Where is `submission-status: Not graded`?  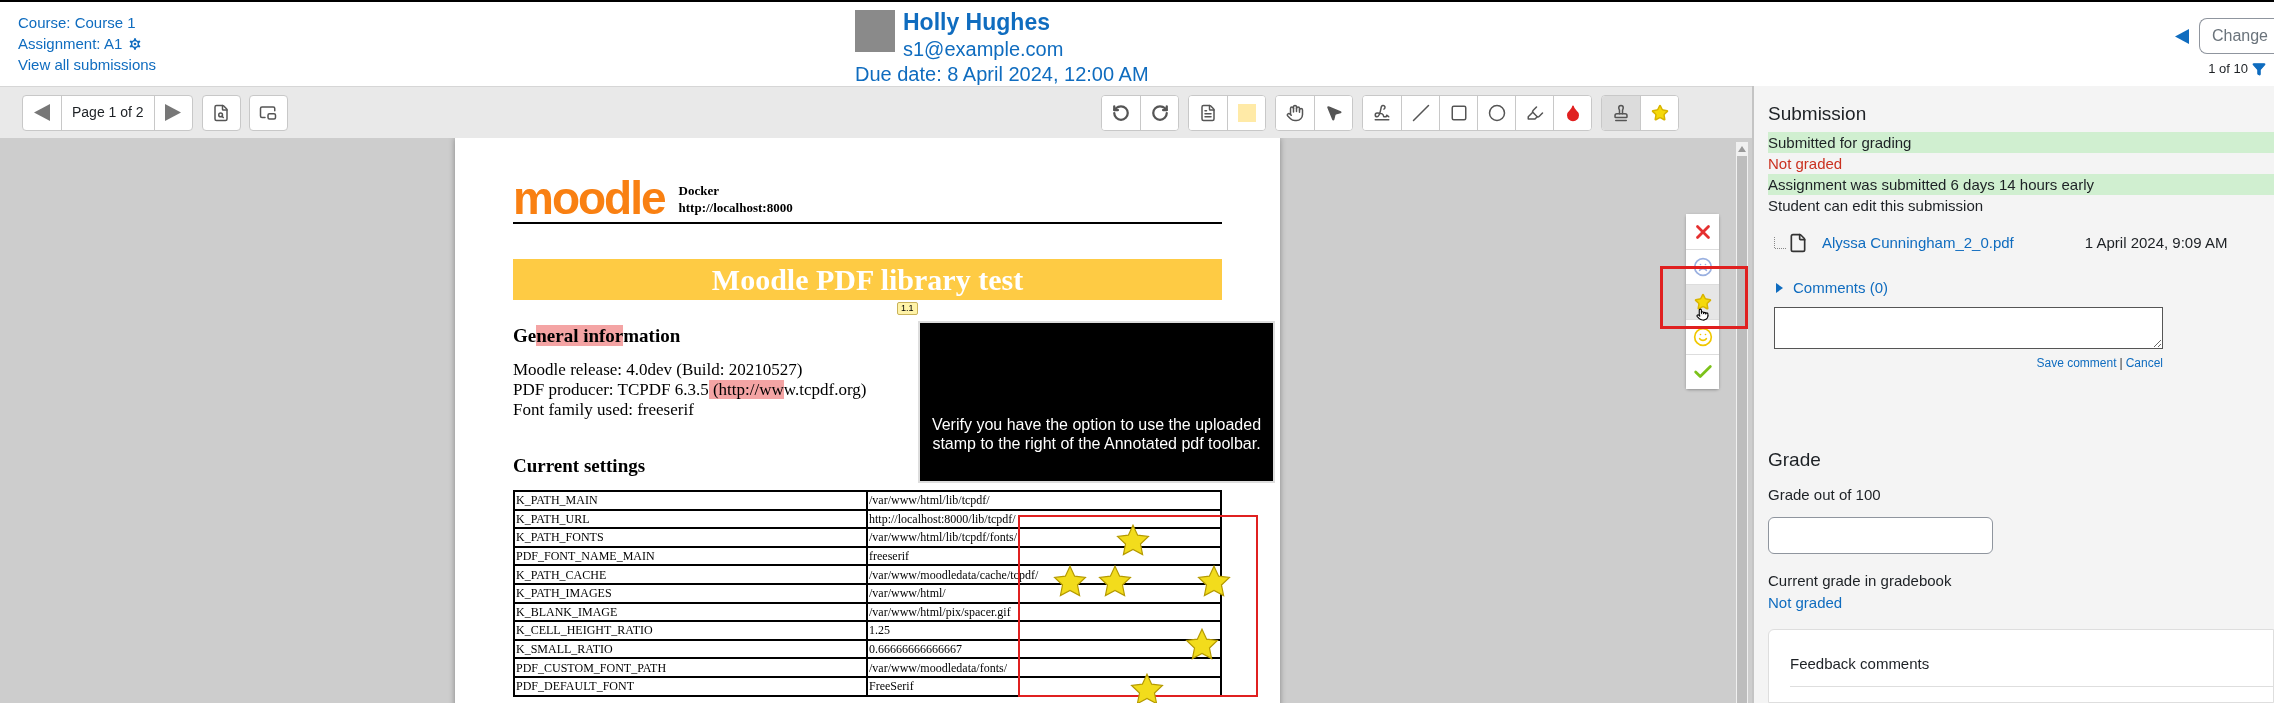 submission-status: Not graded is located at coordinates (1806, 164).